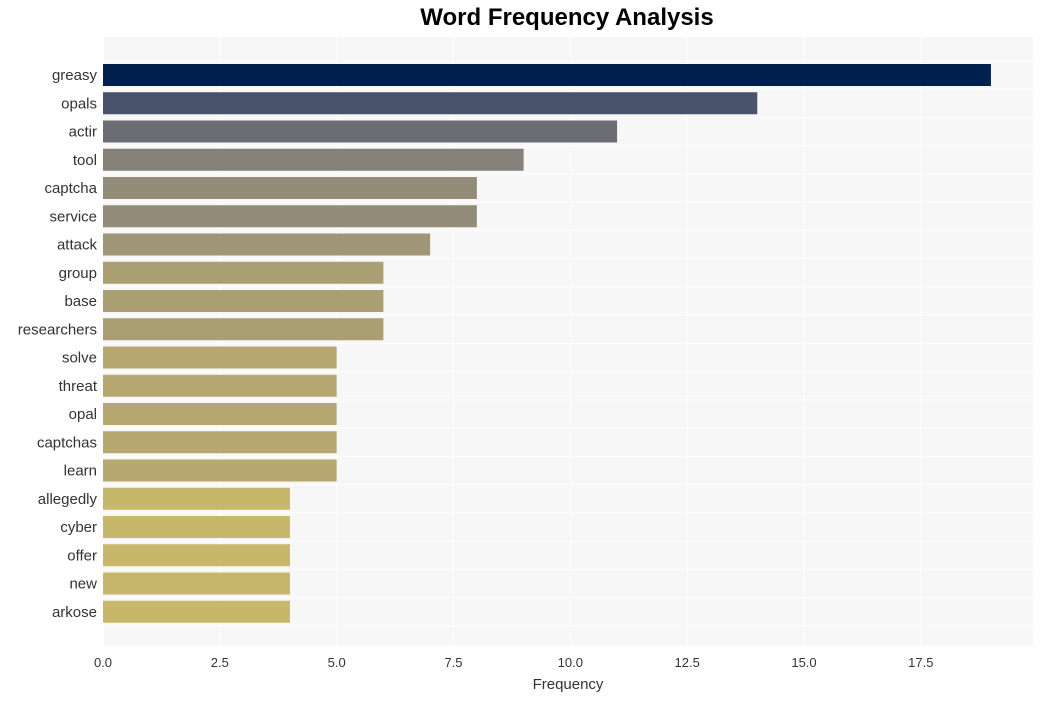 Image resolution: width=1042 pixels, height=701 pixels. Describe the element at coordinates (68, 499) in the screenshot. I see `category-label-allegedly: allegedly` at that location.